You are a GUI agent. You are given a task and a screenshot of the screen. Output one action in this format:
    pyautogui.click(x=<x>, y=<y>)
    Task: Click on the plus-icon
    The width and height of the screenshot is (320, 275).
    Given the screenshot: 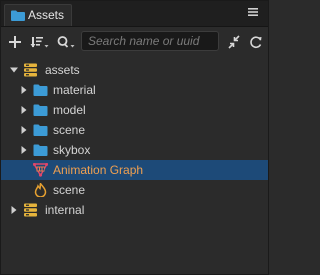 What is the action you would take?
    pyautogui.click(x=15, y=42)
    